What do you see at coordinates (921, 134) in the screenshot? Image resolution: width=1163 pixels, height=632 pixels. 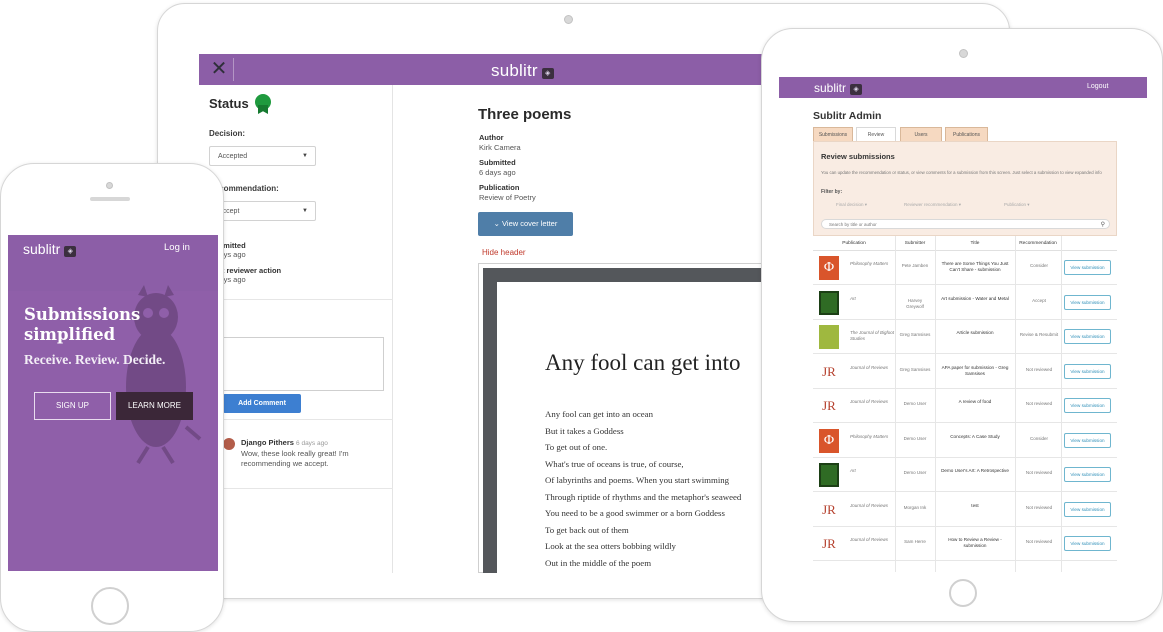 I see `tab-users: Users` at bounding box center [921, 134].